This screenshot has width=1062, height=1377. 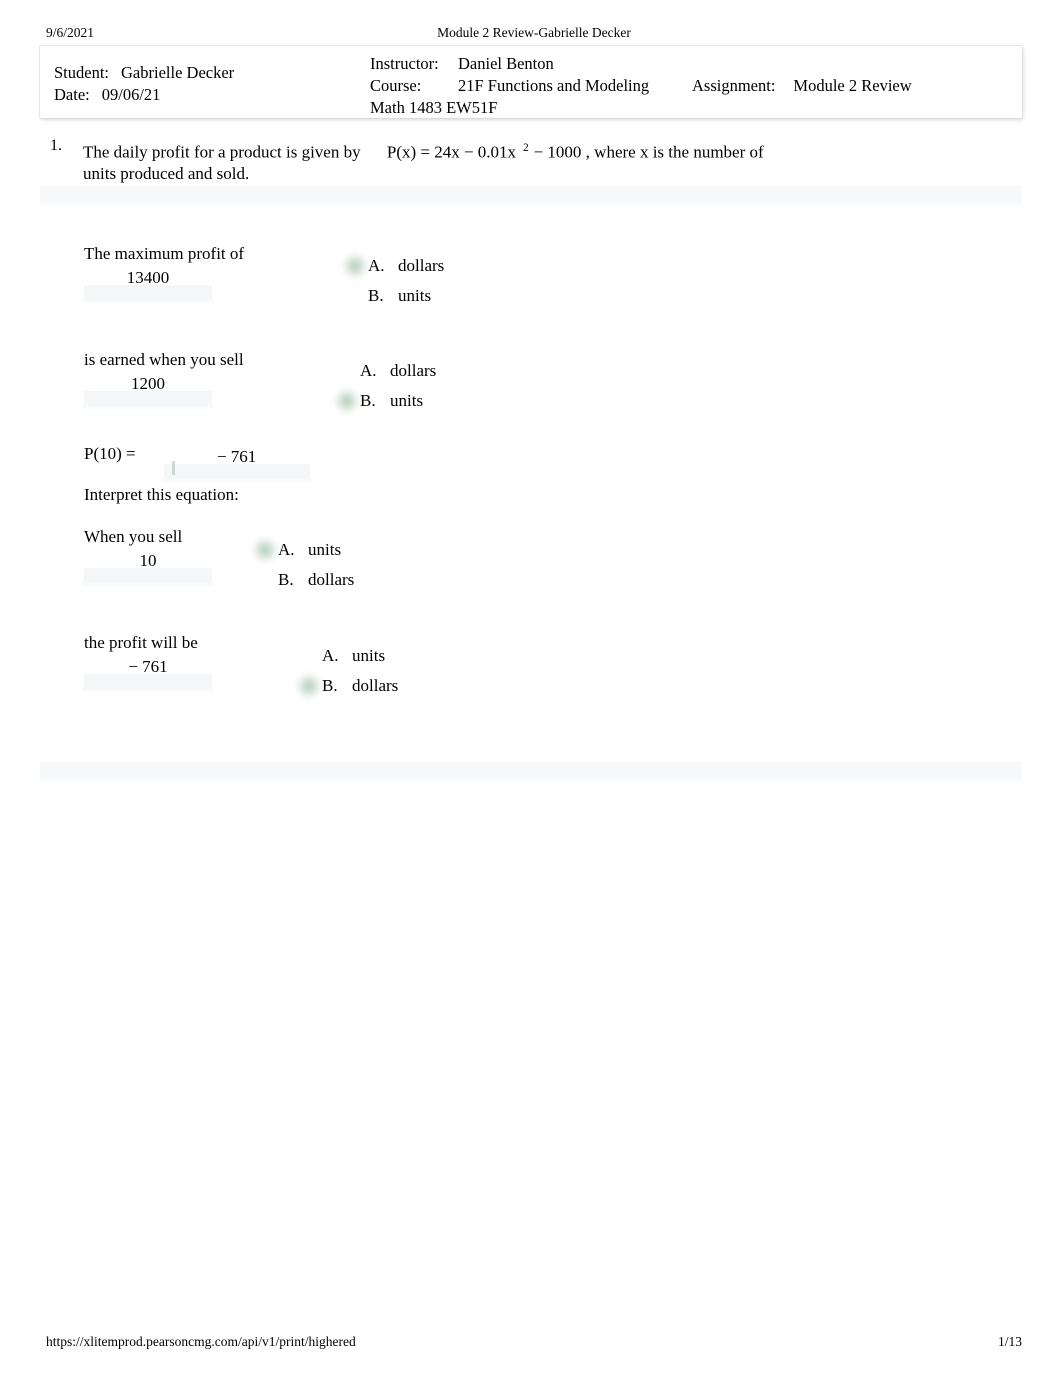 What do you see at coordinates (173, 468) in the screenshot?
I see `text-caret` at bounding box center [173, 468].